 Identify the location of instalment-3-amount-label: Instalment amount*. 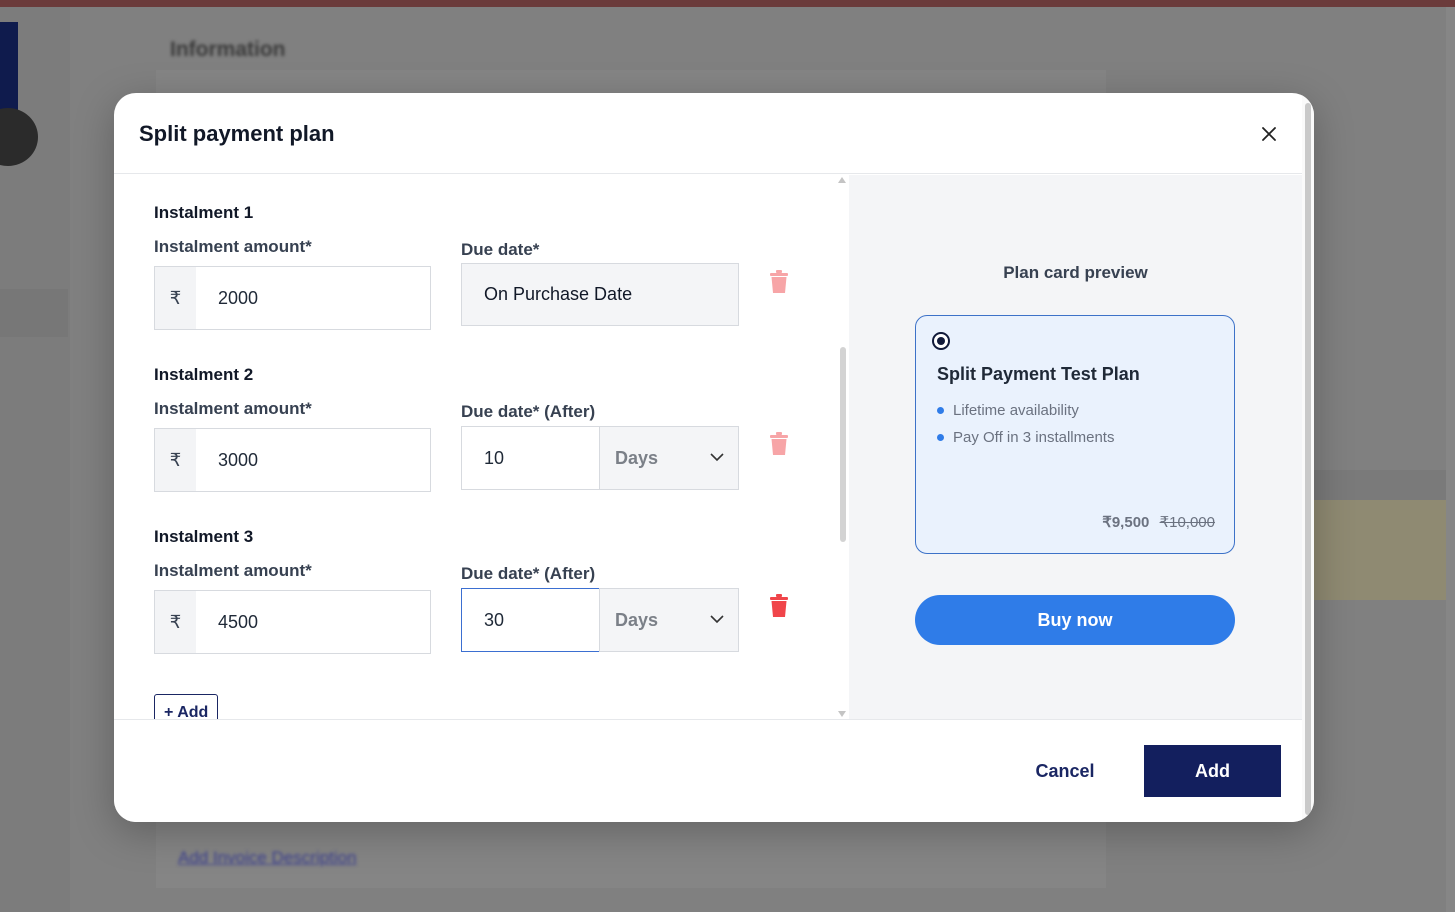
(233, 570).